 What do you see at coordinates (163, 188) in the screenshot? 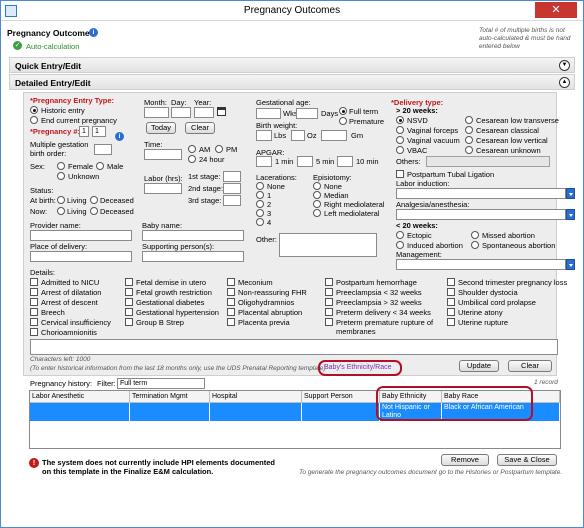
I see `labor-hrs-input` at bounding box center [163, 188].